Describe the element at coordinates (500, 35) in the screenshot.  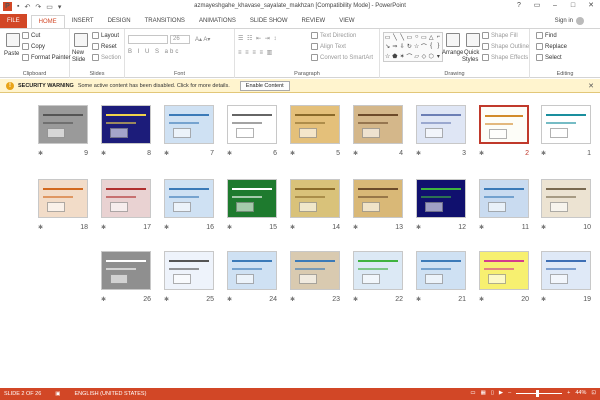
I see `shape-fill-button: Shape Fill` at that location.